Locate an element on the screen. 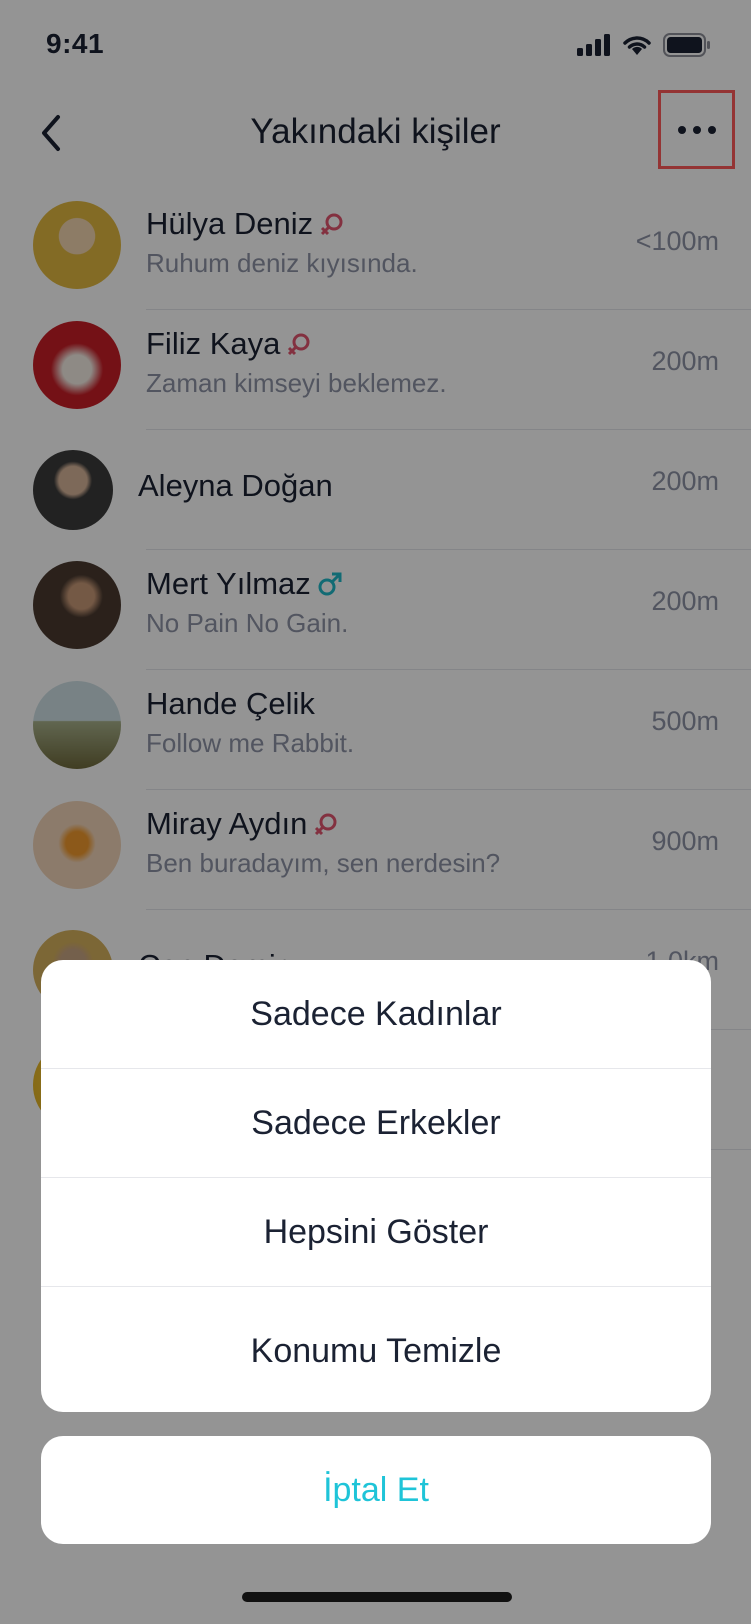  cancel-button: İptal Et is located at coordinates (376, 1490).